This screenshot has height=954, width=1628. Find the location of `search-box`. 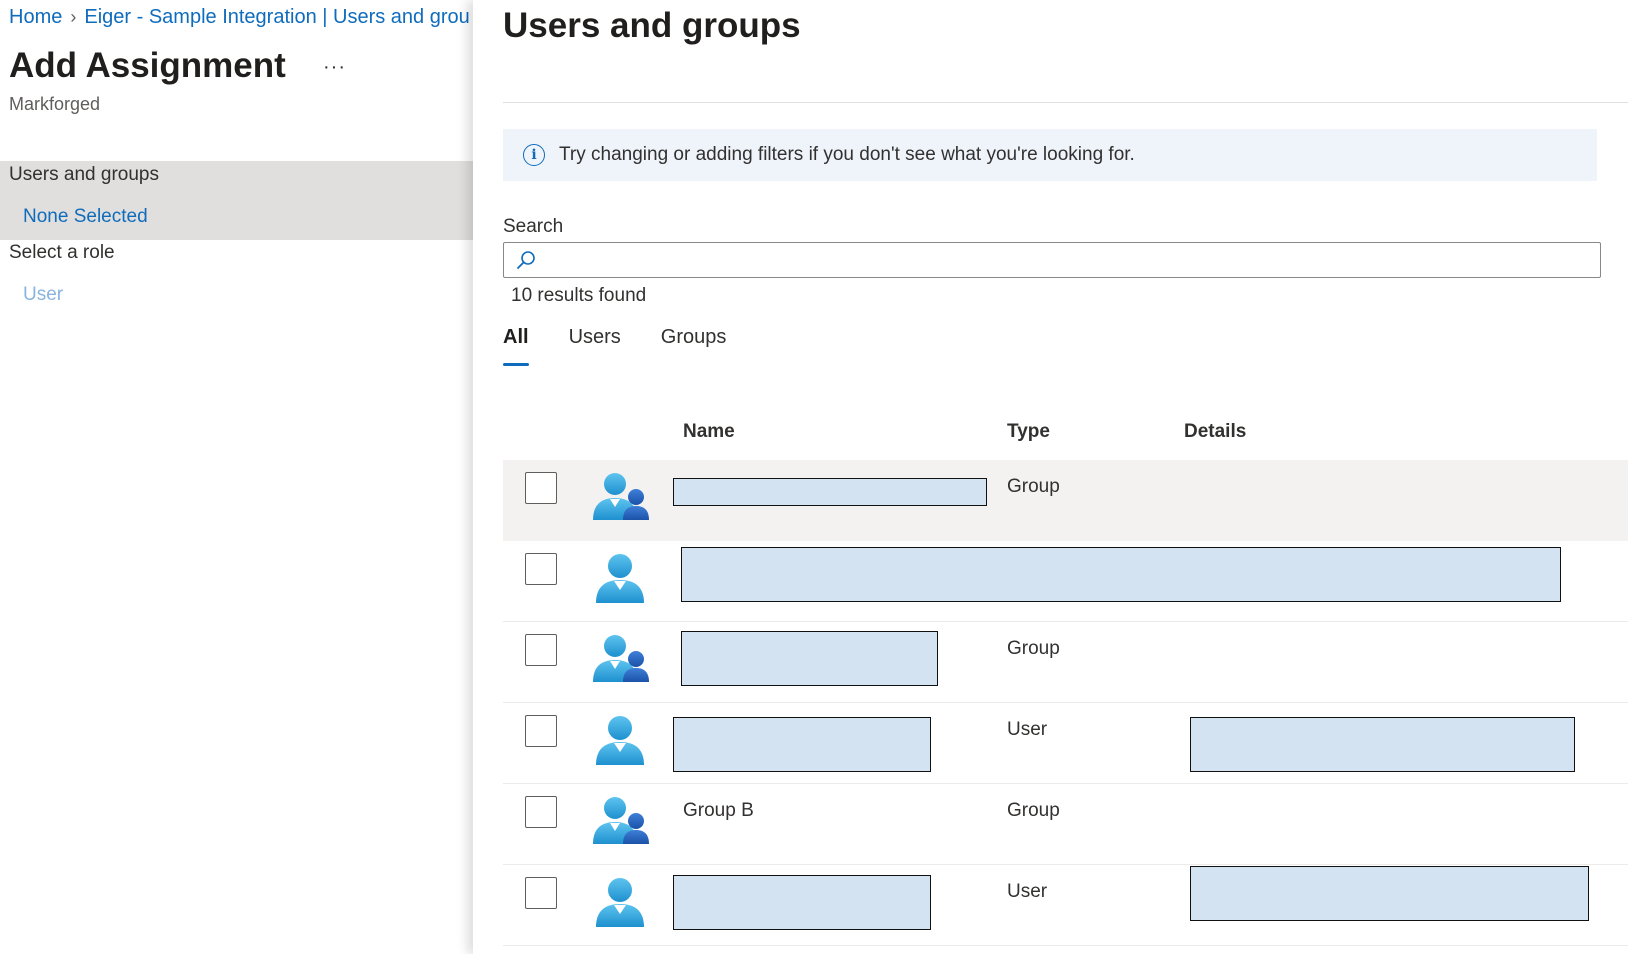

search-box is located at coordinates (1052, 260).